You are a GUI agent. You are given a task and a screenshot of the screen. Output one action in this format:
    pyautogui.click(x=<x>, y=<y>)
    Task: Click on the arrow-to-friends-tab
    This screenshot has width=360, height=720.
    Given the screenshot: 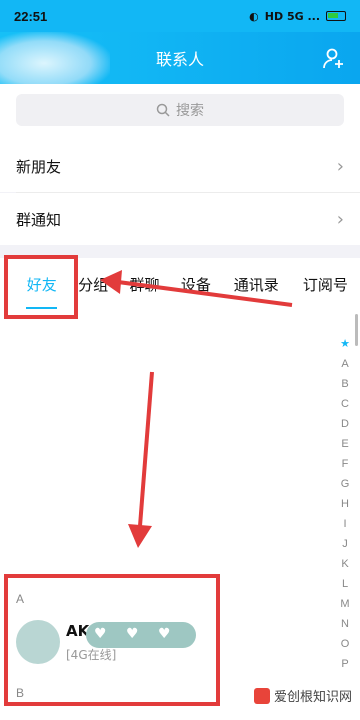 What is the action you would take?
    pyautogui.click(x=196, y=288)
    